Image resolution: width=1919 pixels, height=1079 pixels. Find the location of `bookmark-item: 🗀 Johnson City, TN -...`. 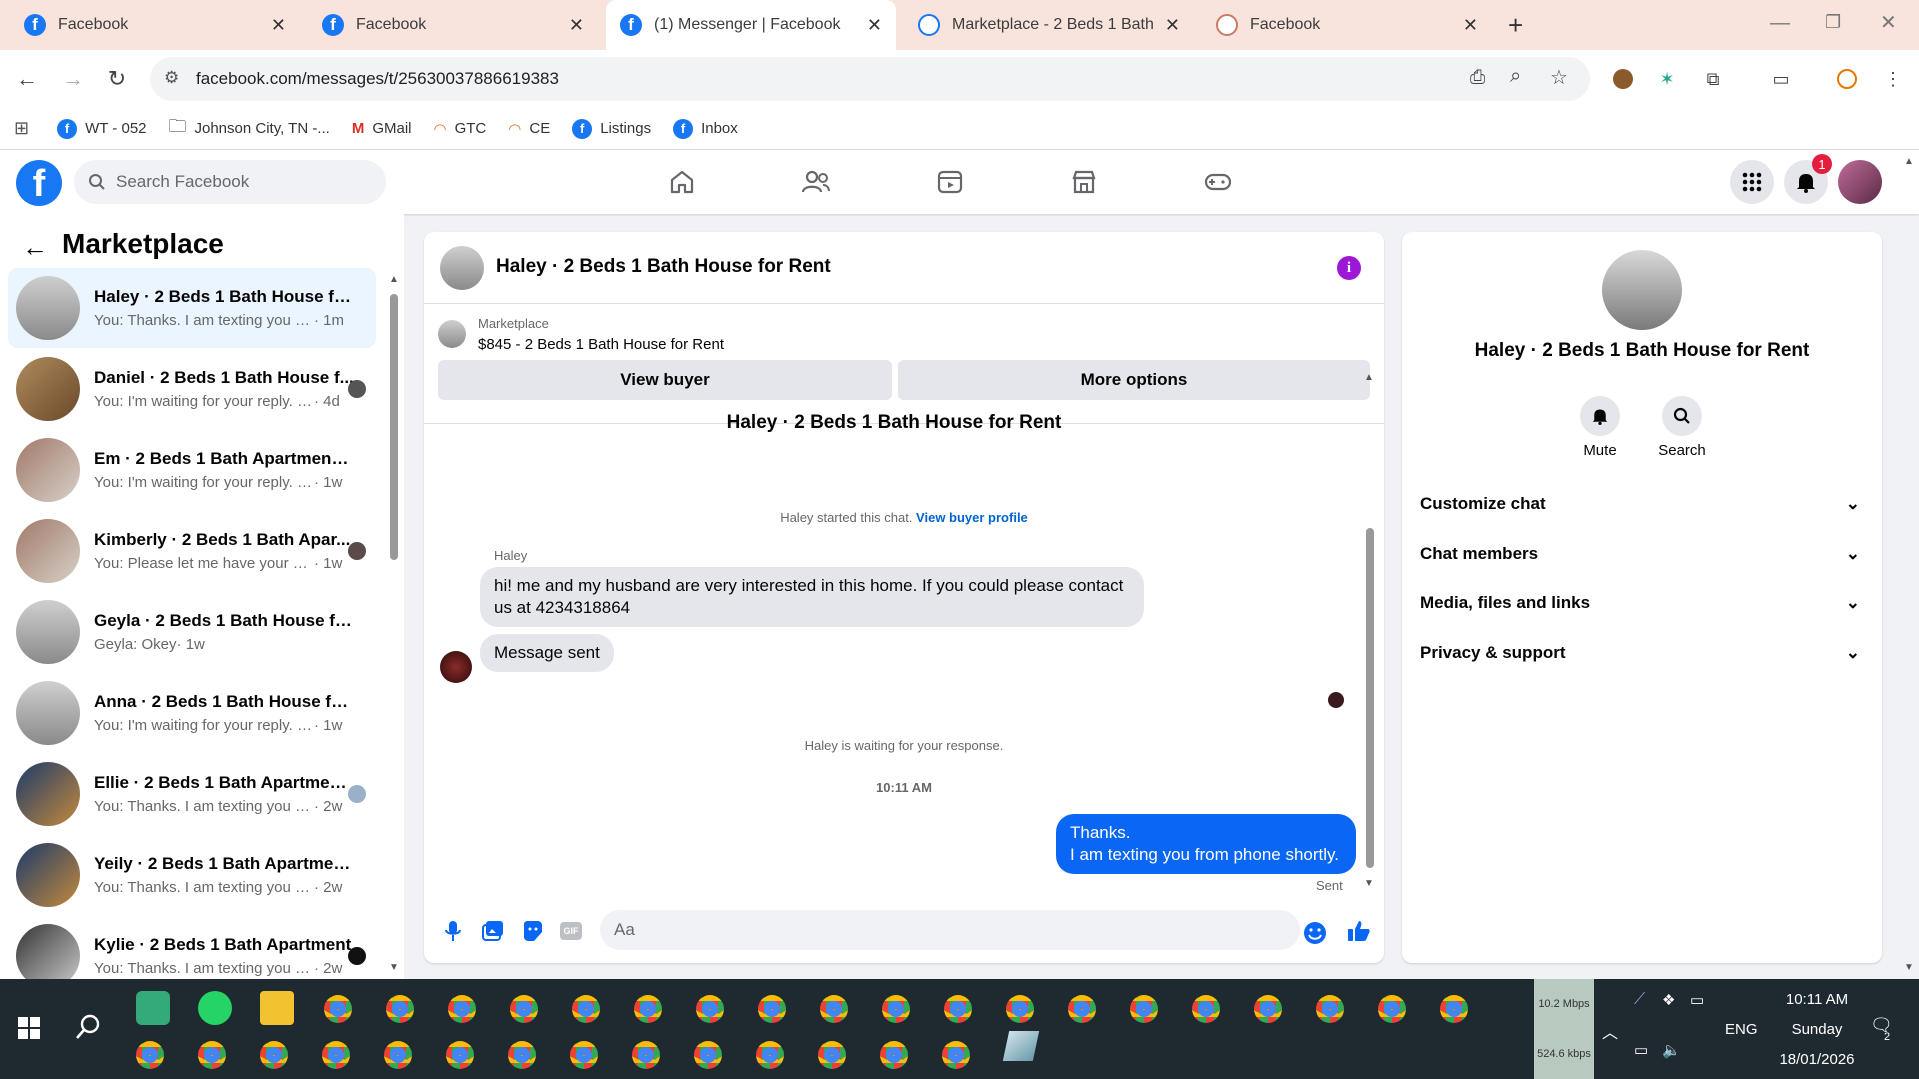

bookmark-item: 🗀 Johnson City, TN -... is located at coordinates (249, 129).